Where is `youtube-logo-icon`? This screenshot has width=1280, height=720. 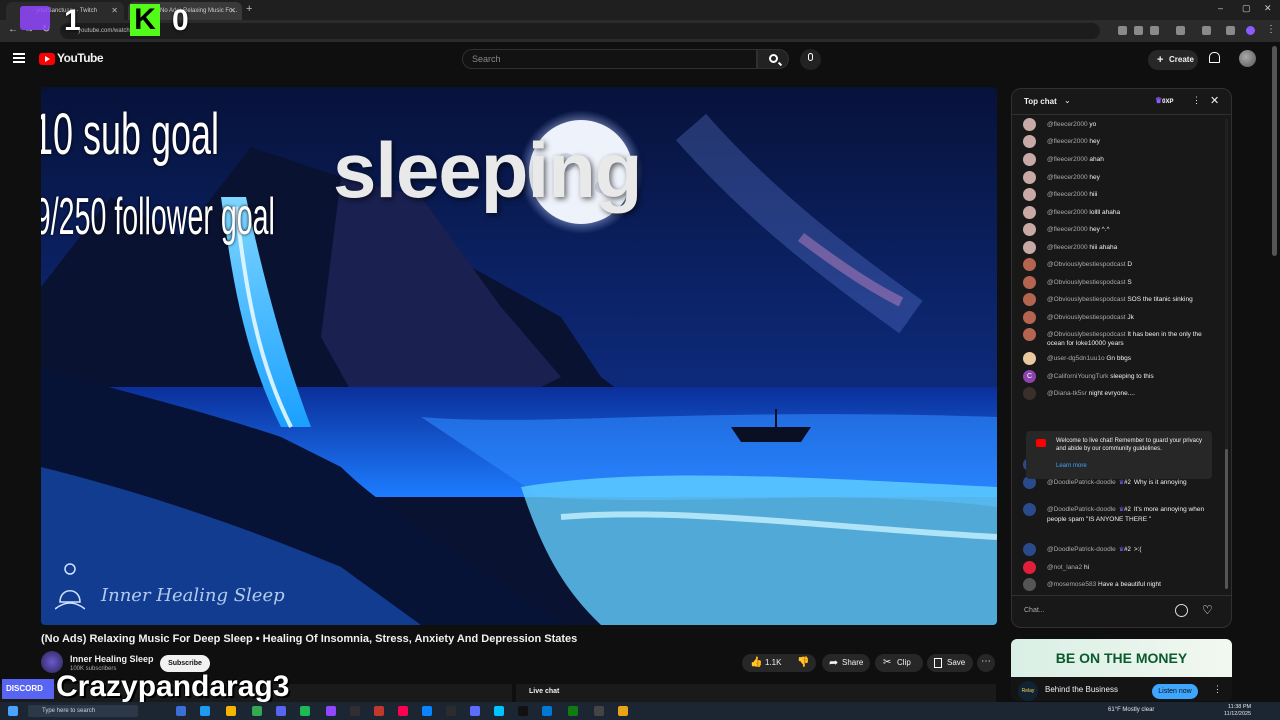 youtube-logo-icon is located at coordinates (47, 59).